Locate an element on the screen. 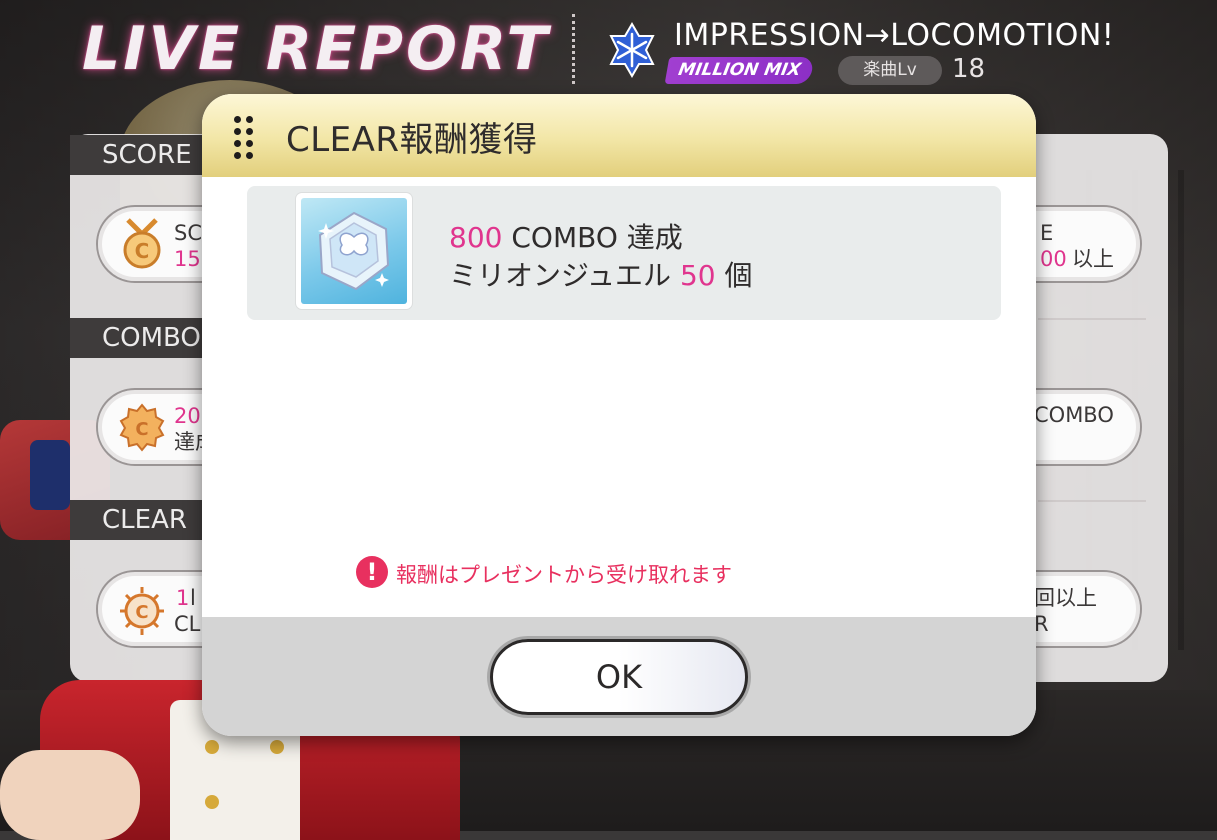  score-medal-icon: C is located at coordinates (142, 243).